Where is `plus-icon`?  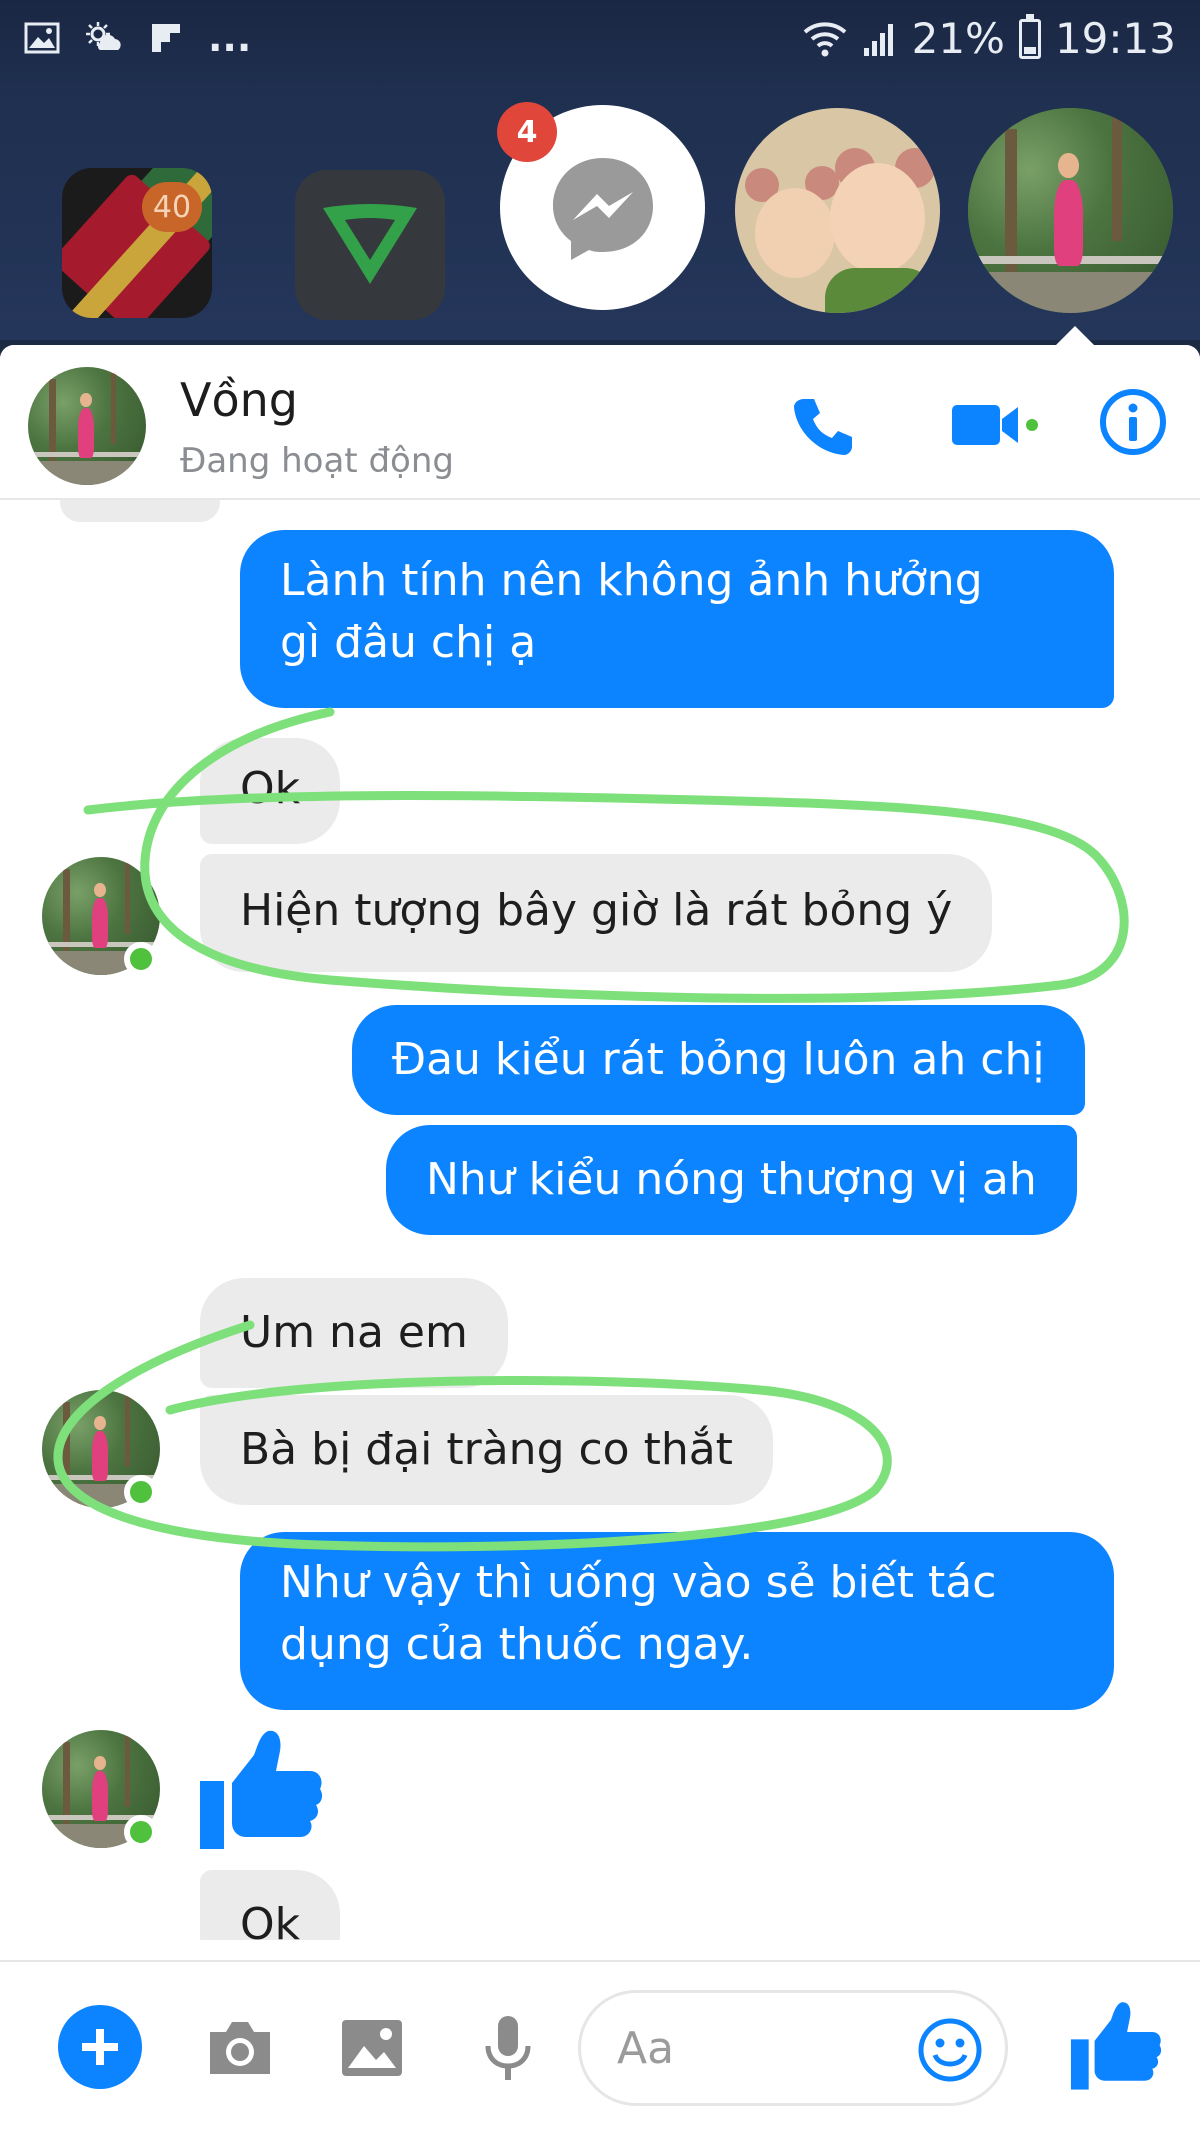
plus-icon is located at coordinates (100, 2047).